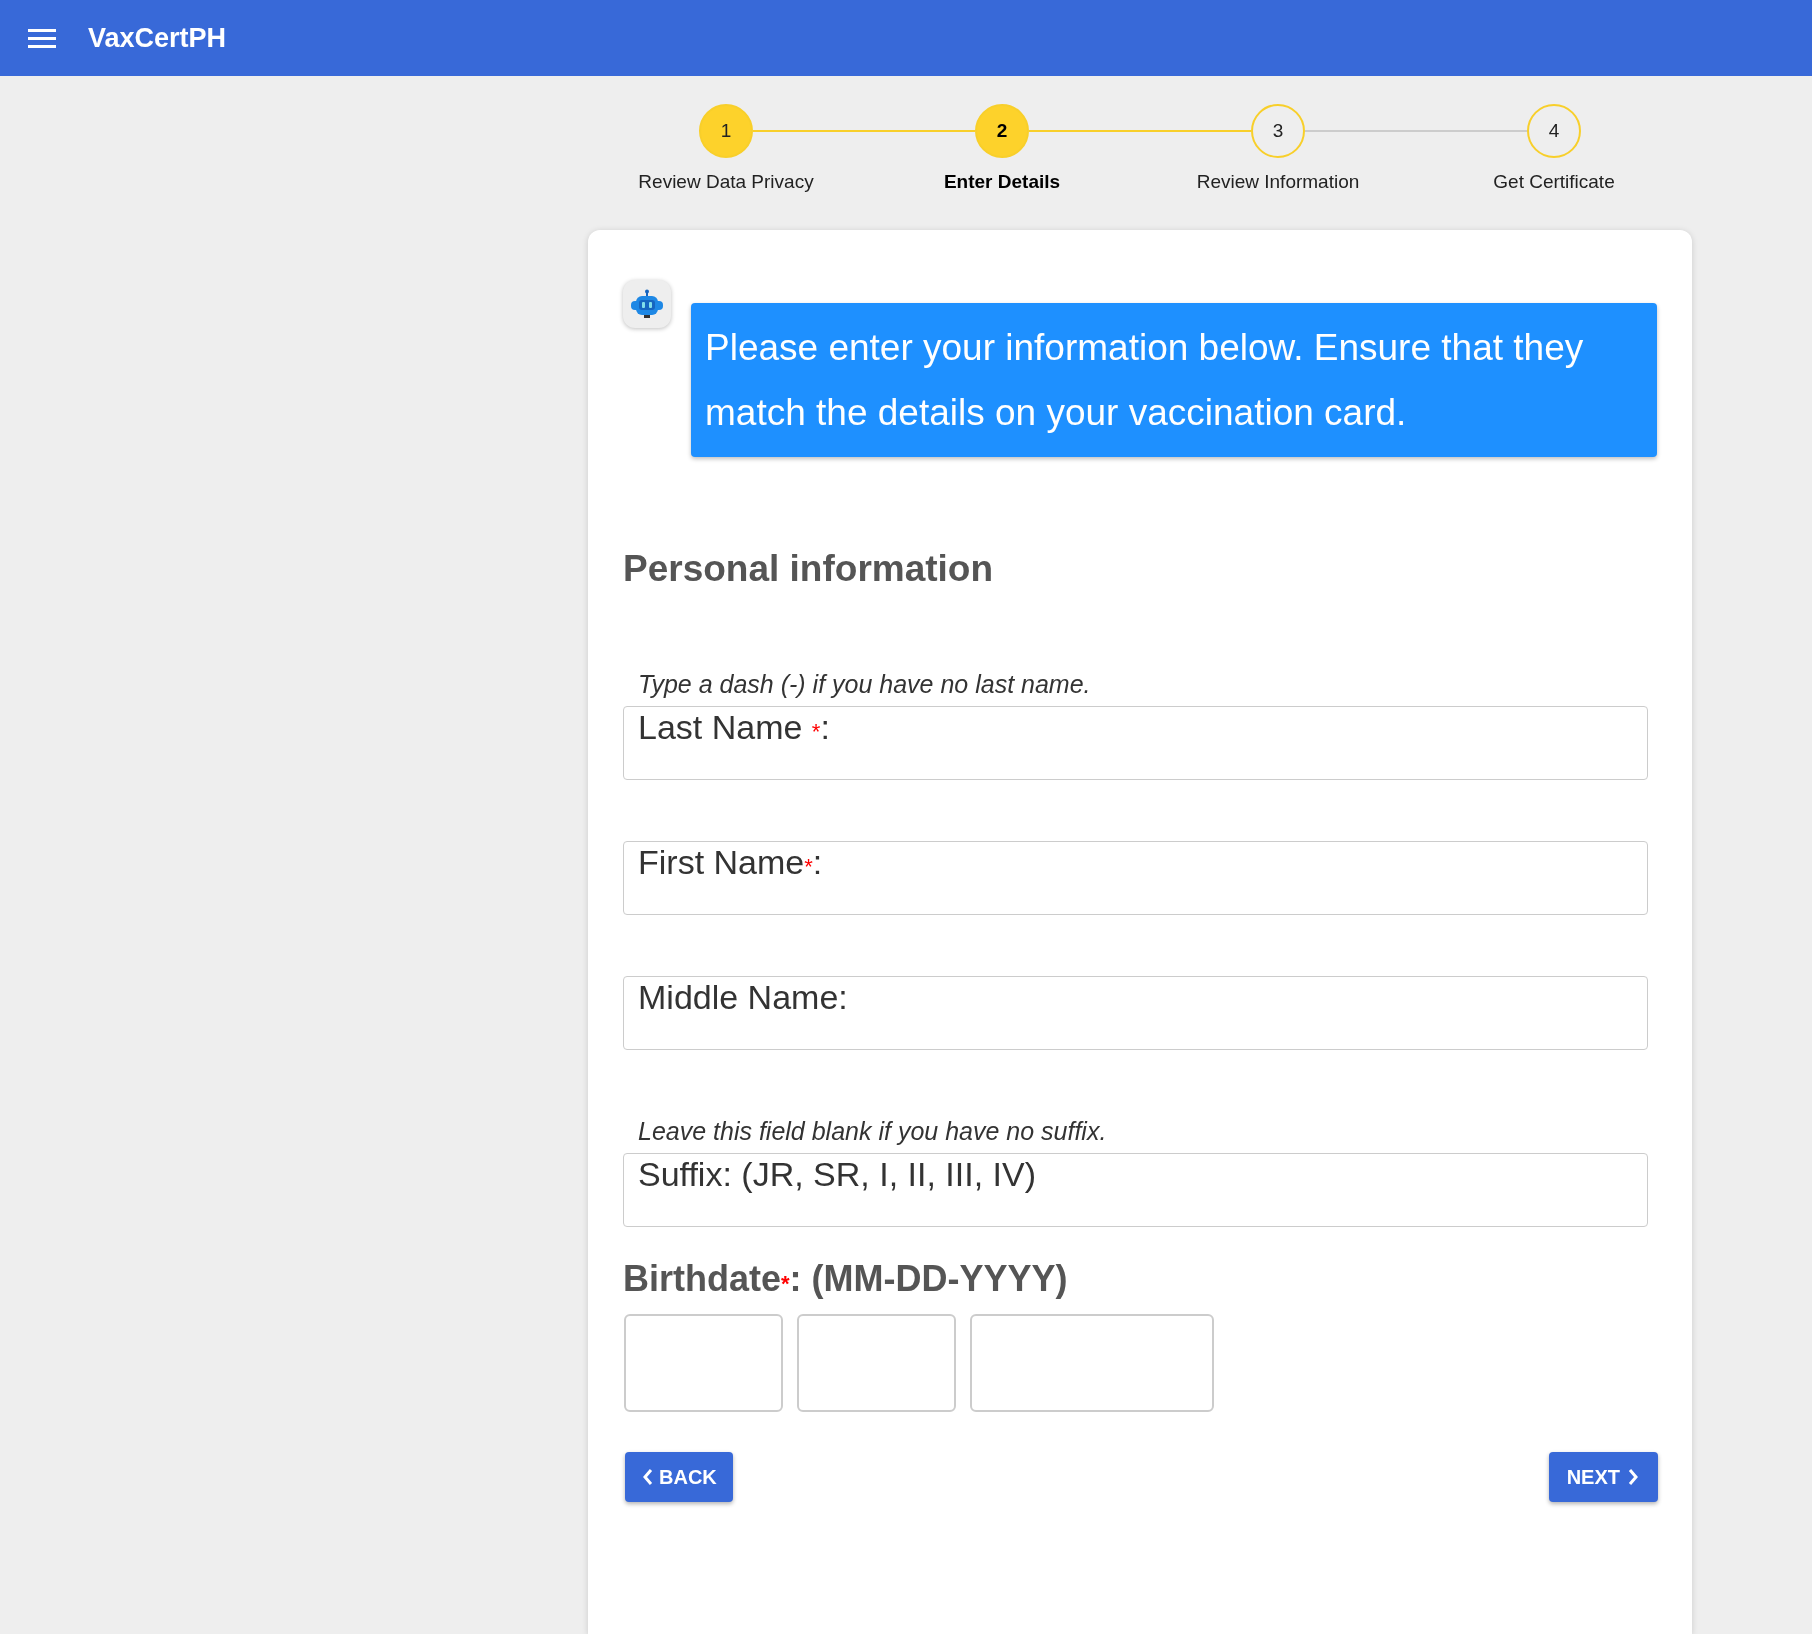 This screenshot has height=1634, width=1812. What do you see at coordinates (1174, 380) in the screenshot?
I see `message-bubble: Please enter your information below. Ensure that they match the details on your vaccination card.` at bounding box center [1174, 380].